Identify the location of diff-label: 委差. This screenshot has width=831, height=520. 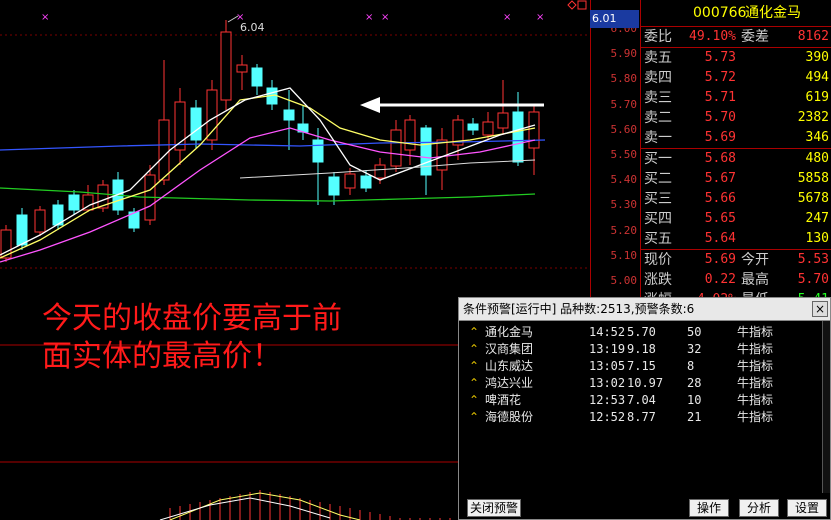
(755, 37).